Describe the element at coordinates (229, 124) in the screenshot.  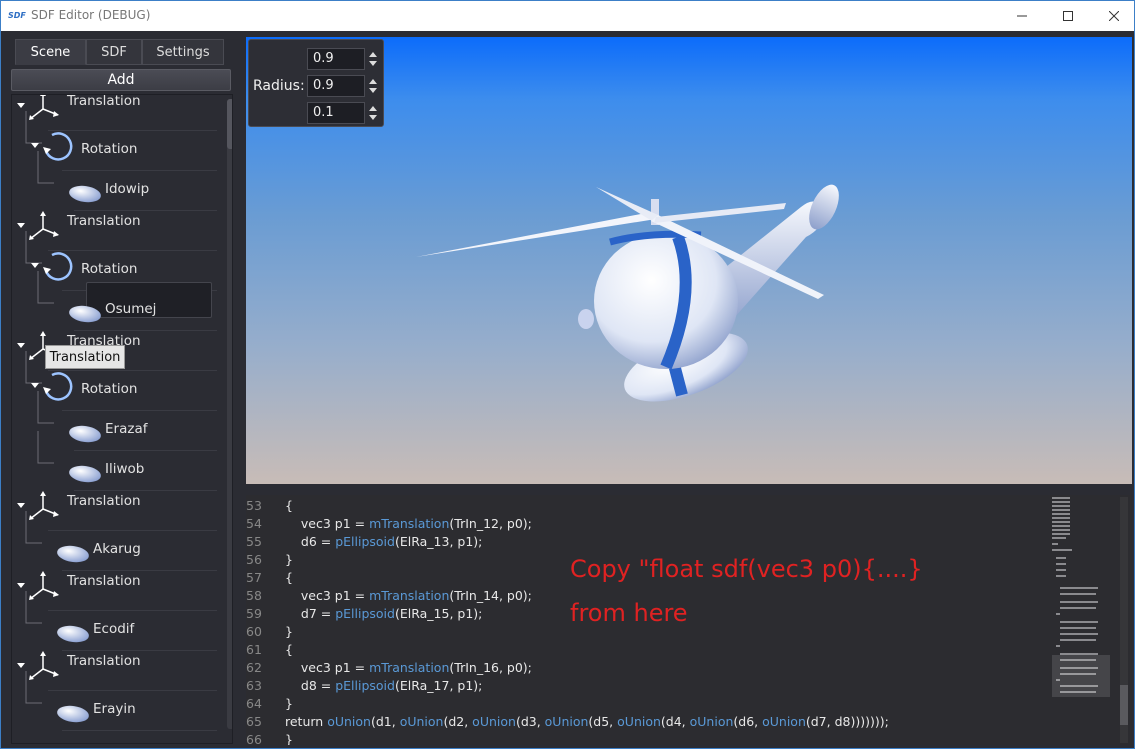
I see `tree-scrollbar-thumb` at that location.